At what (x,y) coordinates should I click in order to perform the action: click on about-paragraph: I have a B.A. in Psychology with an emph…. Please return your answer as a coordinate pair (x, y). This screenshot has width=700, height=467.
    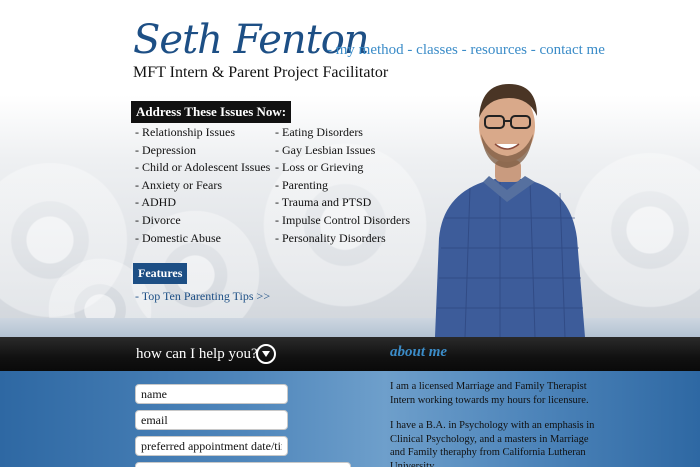
    Looking at the image, I should click on (492, 443).